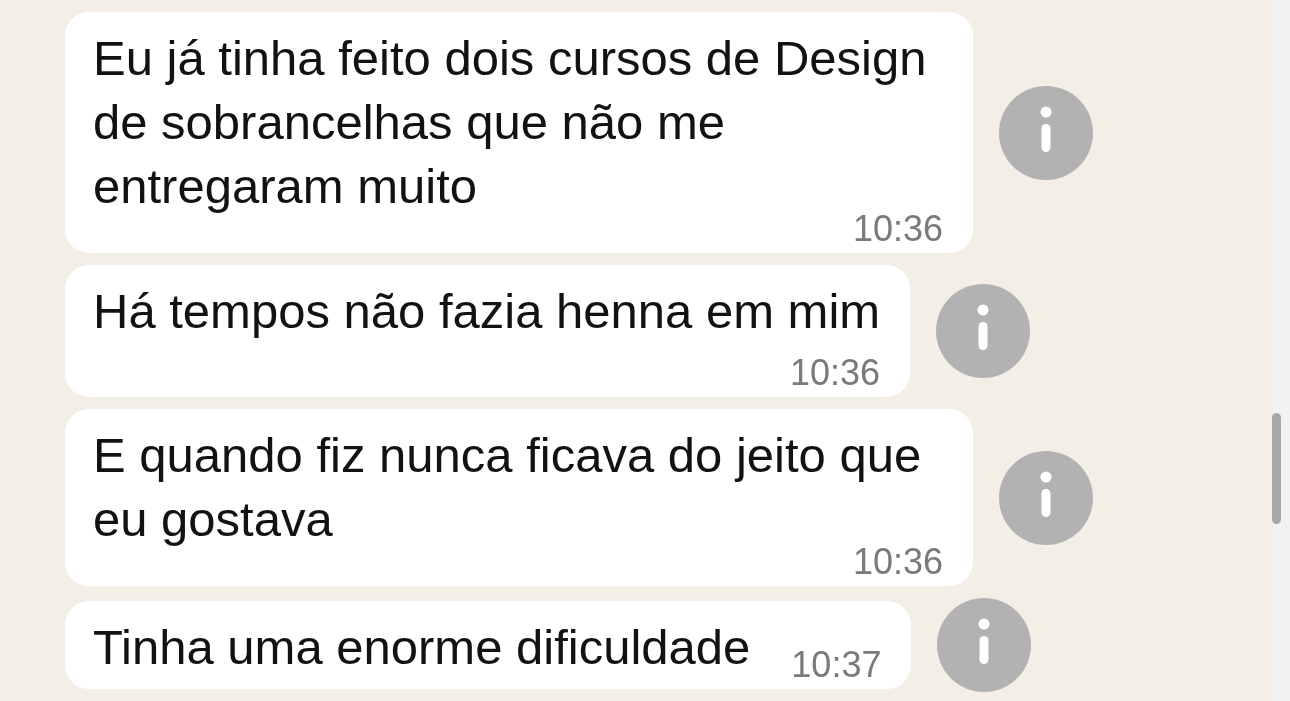 The width and height of the screenshot is (1290, 701). I want to click on message-text: E quando fiz nunca ficava do jeito que eu gostava, so click(507, 487).